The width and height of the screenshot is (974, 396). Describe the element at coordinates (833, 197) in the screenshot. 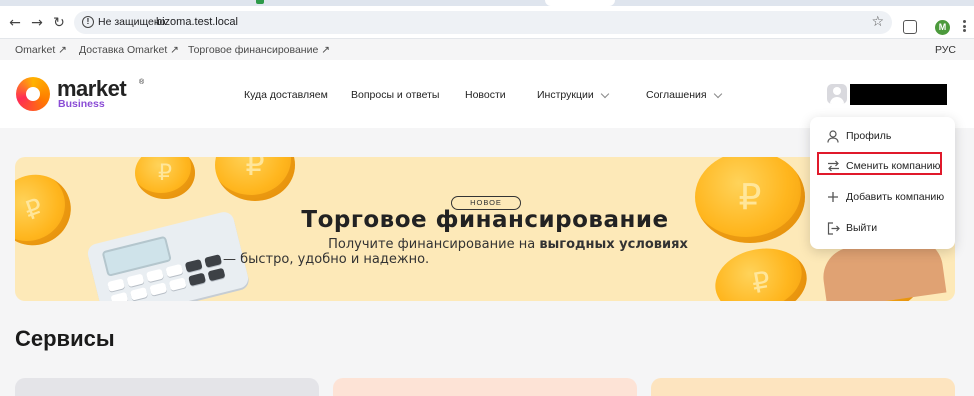

I see `plus-icon` at that location.